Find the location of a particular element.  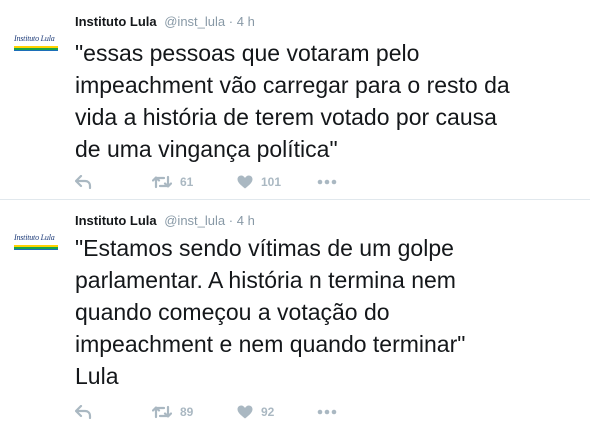

retweet-button: 89 is located at coordinates (172, 412).